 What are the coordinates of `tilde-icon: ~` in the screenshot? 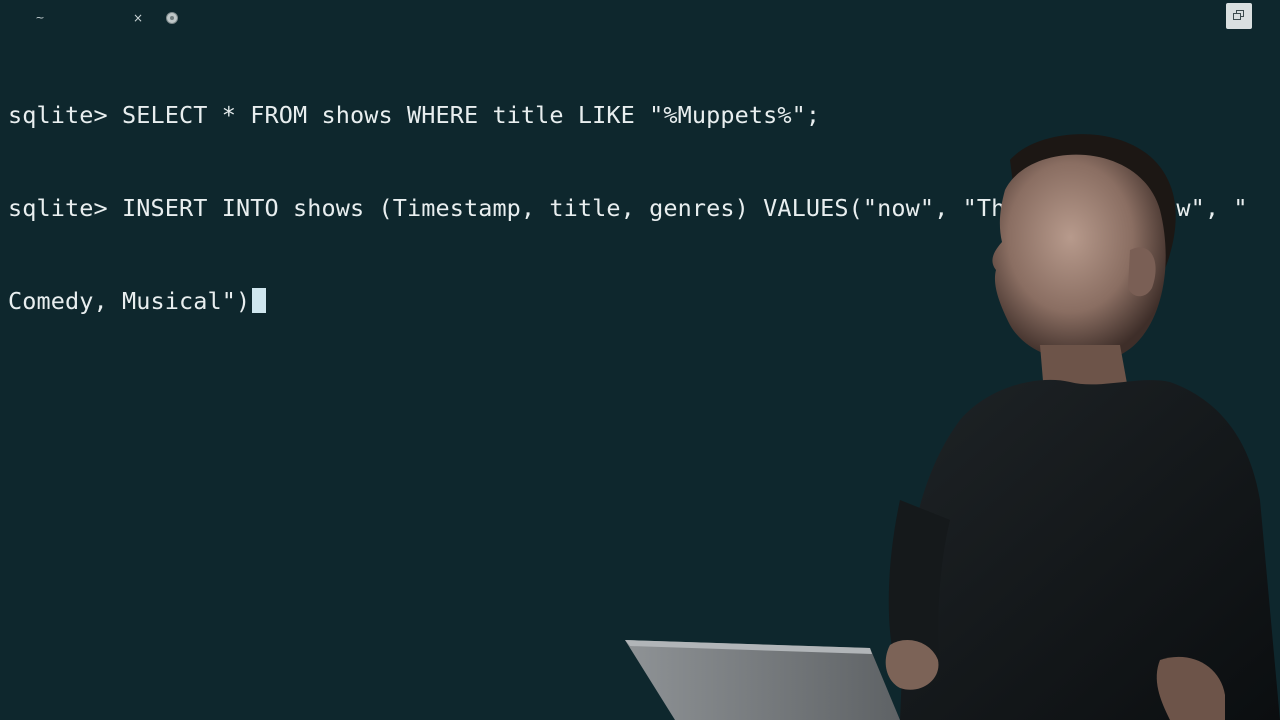 It's located at (40, 18).